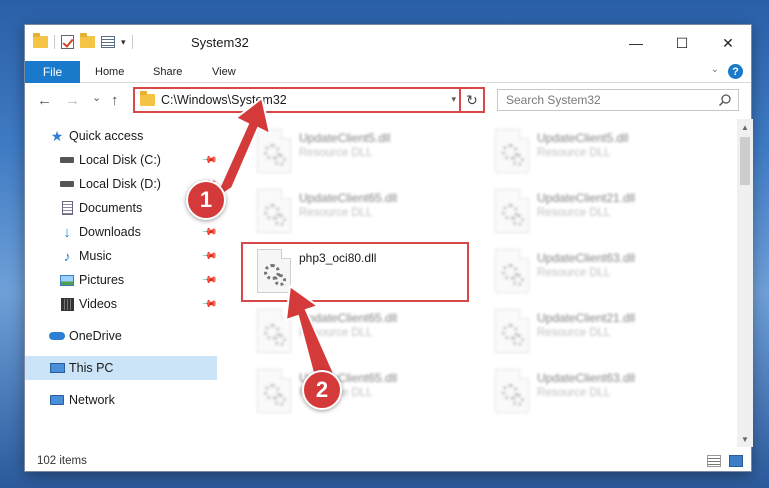 This screenshot has height=488, width=769. Describe the element at coordinates (67, 256) in the screenshot. I see `music-icon: ♪` at that location.